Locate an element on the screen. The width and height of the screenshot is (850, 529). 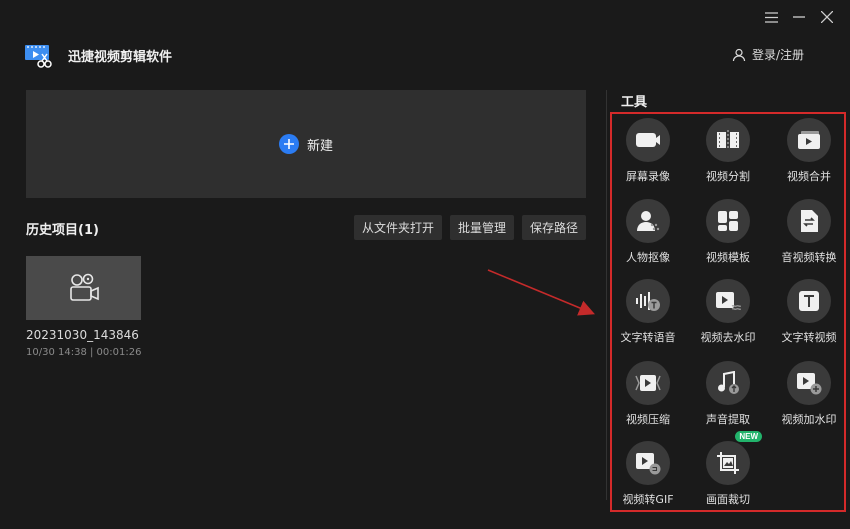
tool-remove-watermark: 视频去水印 is located at coordinates (728, 312).